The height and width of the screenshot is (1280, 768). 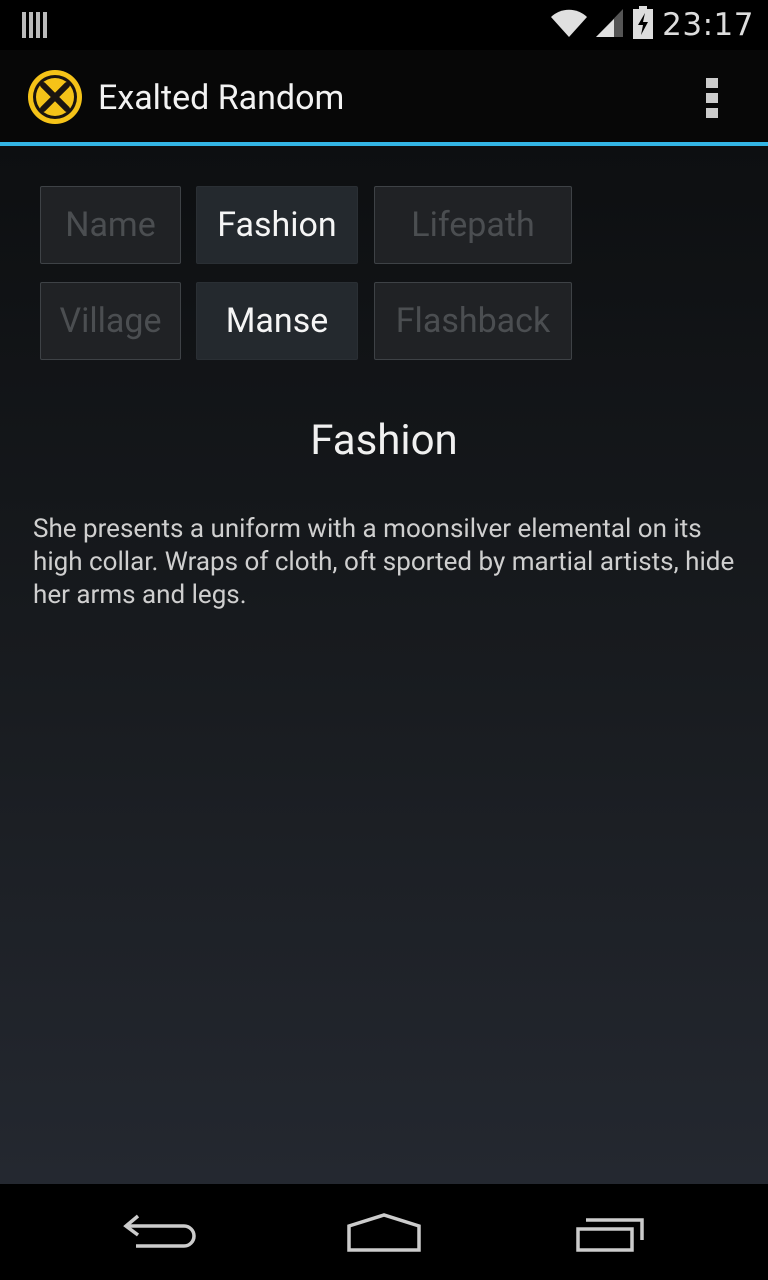 What do you see at coordinates (384, 98) in the screenshot?
I see `action-bar: Exalted Random` at bounding box center [384, 98].